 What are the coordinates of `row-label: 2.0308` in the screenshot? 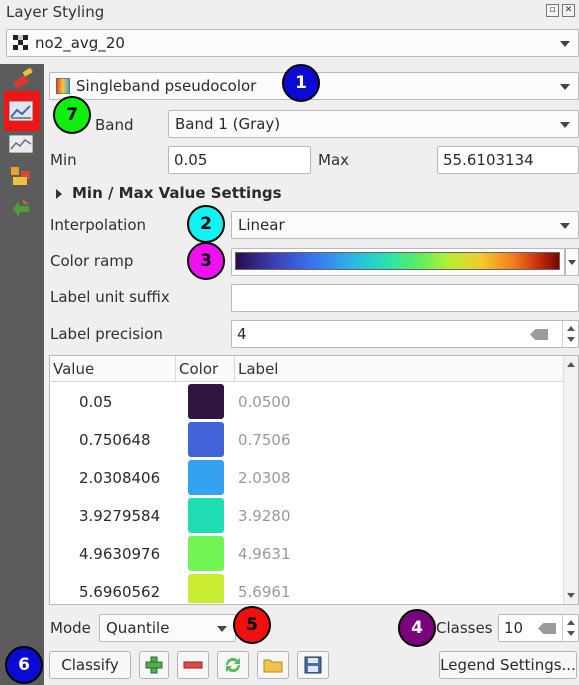 It's located at (264, 478).